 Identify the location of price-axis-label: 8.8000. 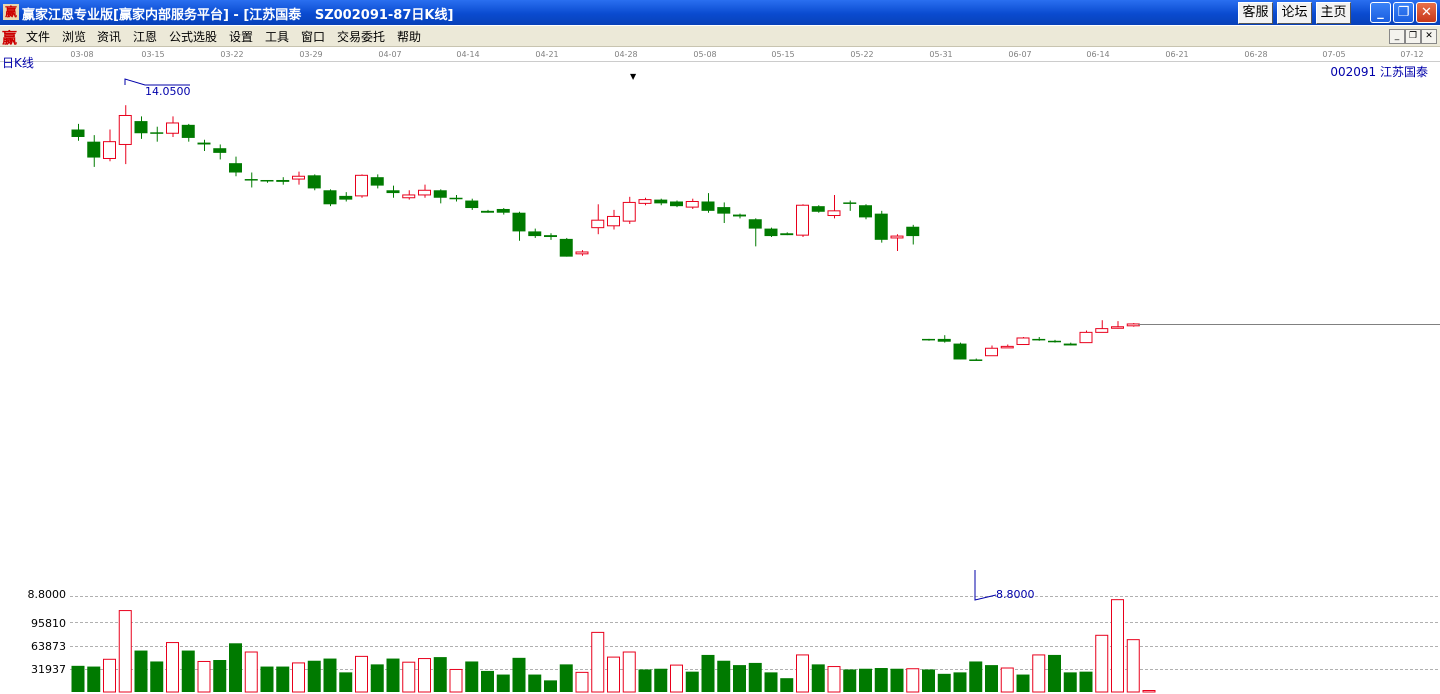
(47, 594).